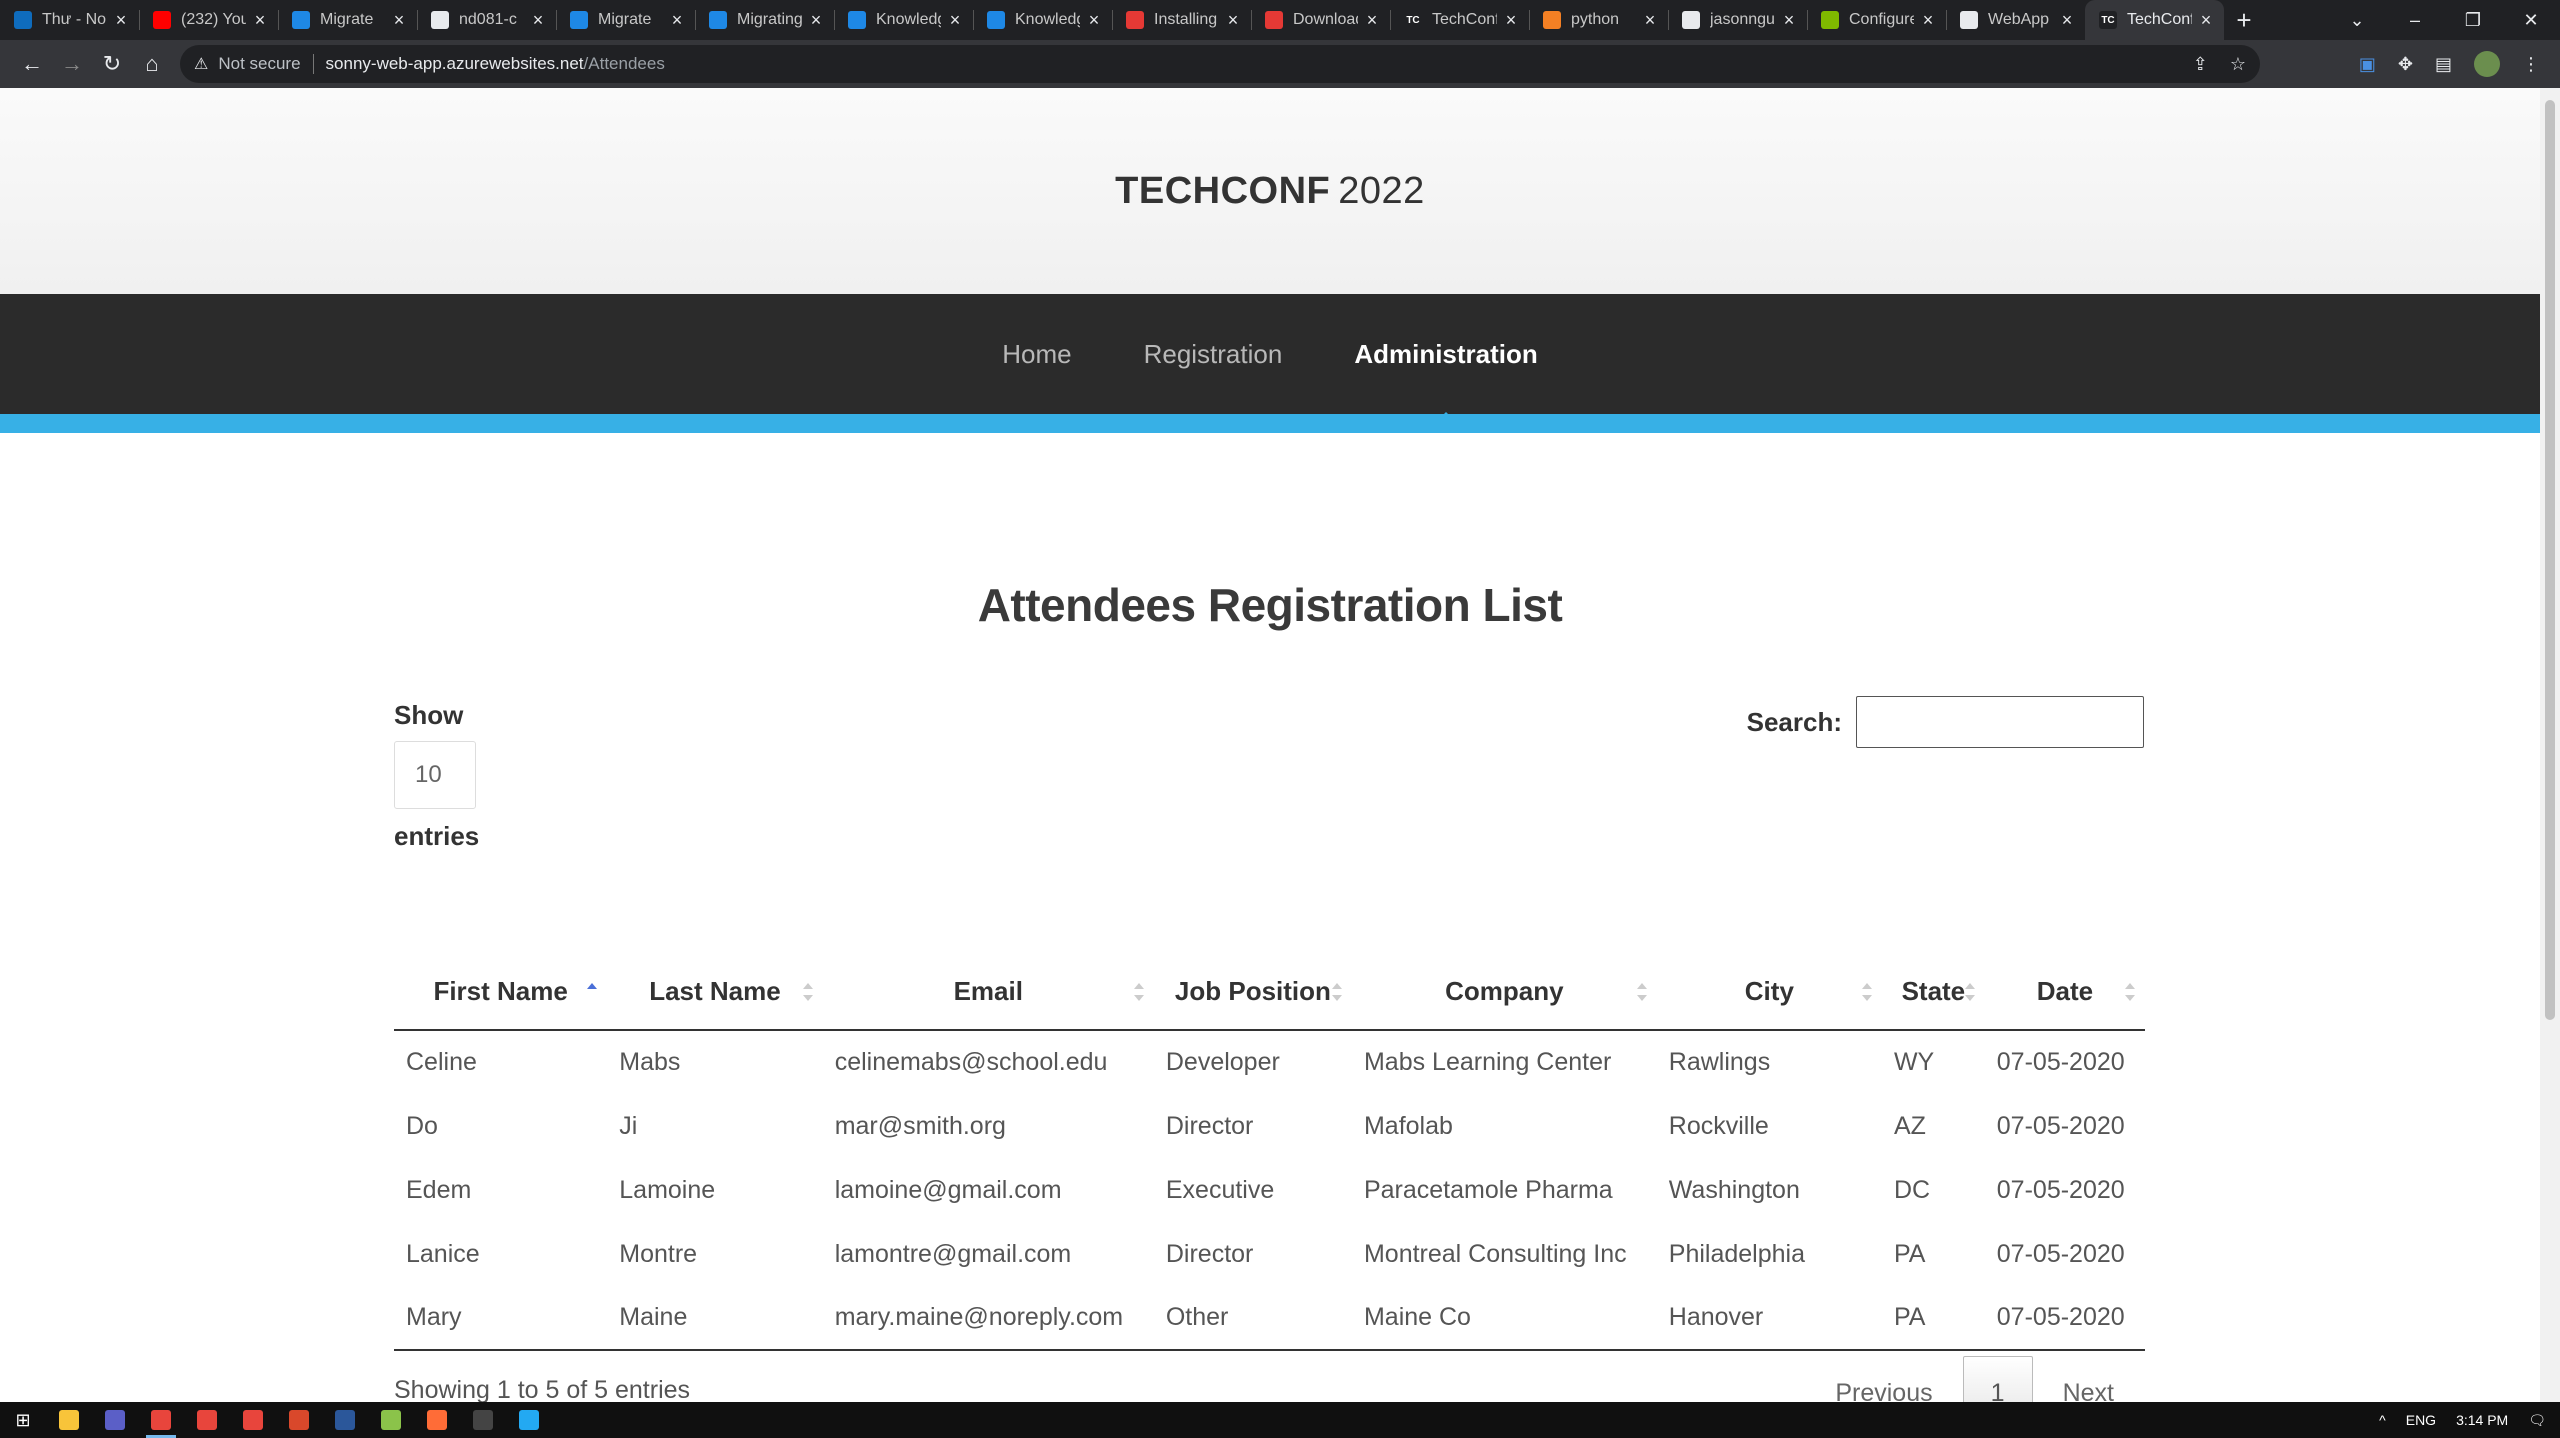  Describe the element at coordinates (2482, 1420) in the screenshot. I see `clock: 3:14 PM` at that location.